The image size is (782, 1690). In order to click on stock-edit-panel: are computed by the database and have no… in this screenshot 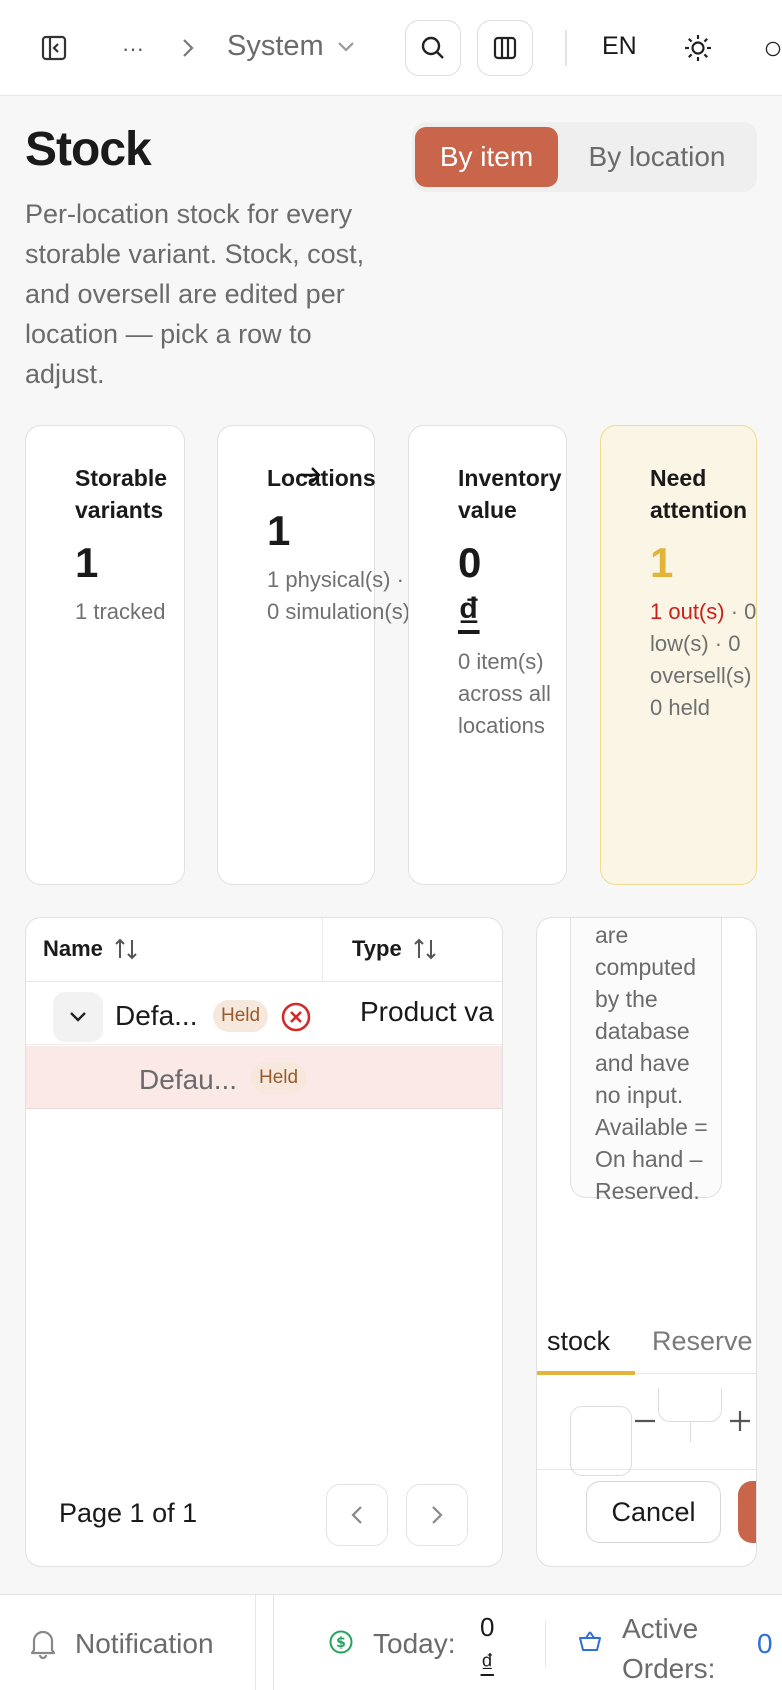, I will do `click(646, 1242)`.